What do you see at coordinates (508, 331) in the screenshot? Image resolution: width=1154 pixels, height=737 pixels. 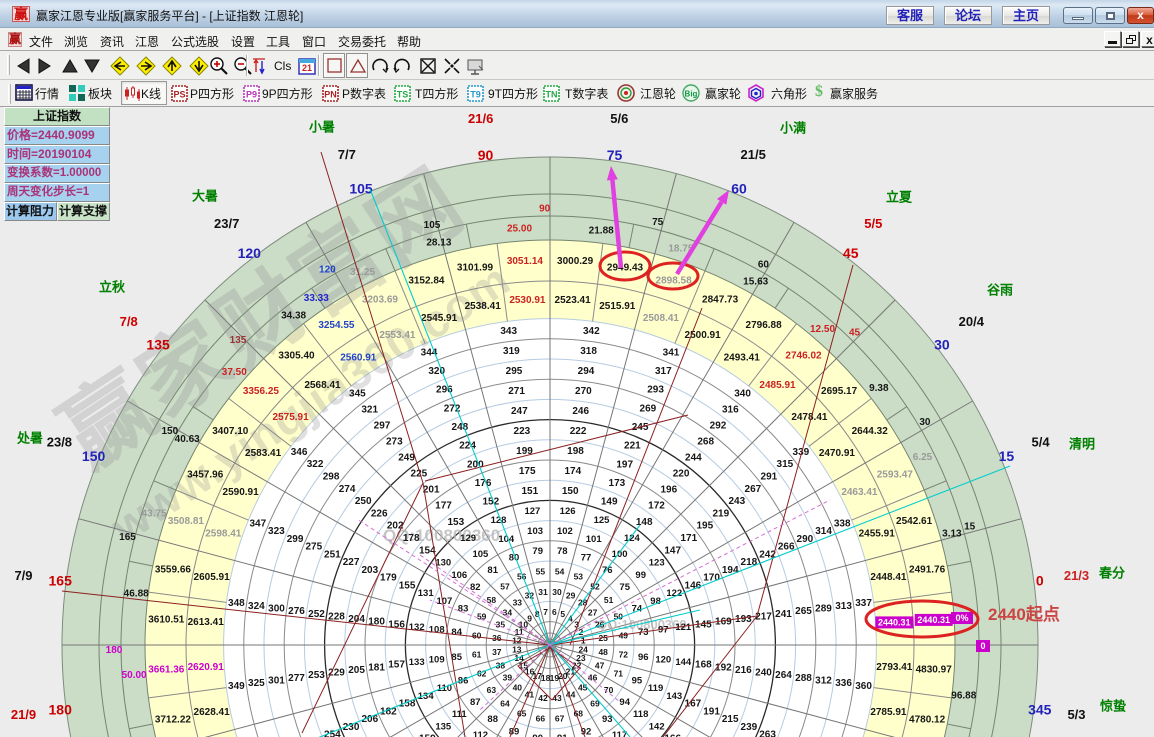 I see `svg-text: 343` at bounding box center [508, 331].